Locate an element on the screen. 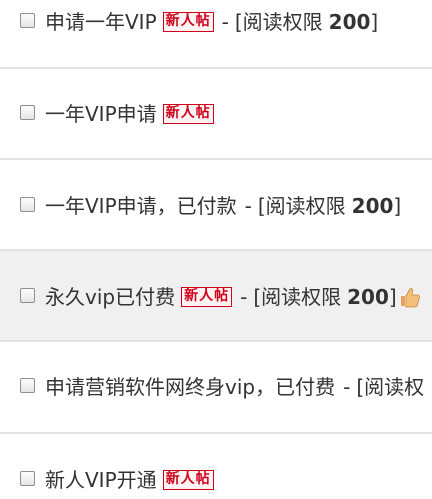 Image resolution: width=432 pixels, height=499 pixels. thread-title: 一年VIP申请，已付款 is located at coordinates (141, 206).